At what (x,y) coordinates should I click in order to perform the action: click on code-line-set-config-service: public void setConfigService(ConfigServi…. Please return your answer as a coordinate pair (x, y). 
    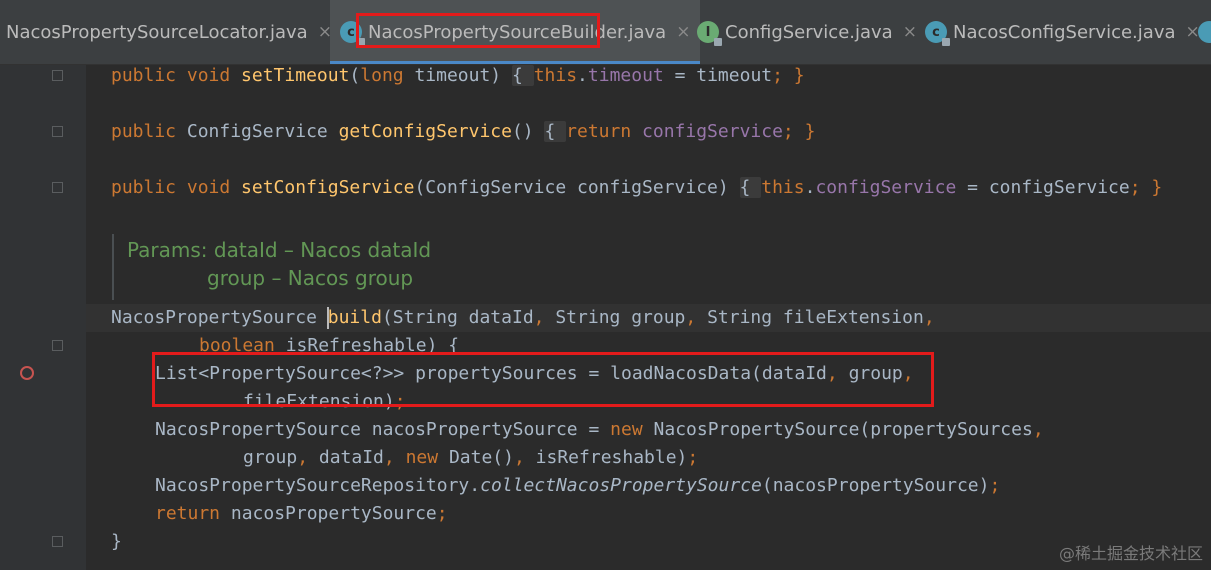
    Looking at the image, I should click on (637, 187).